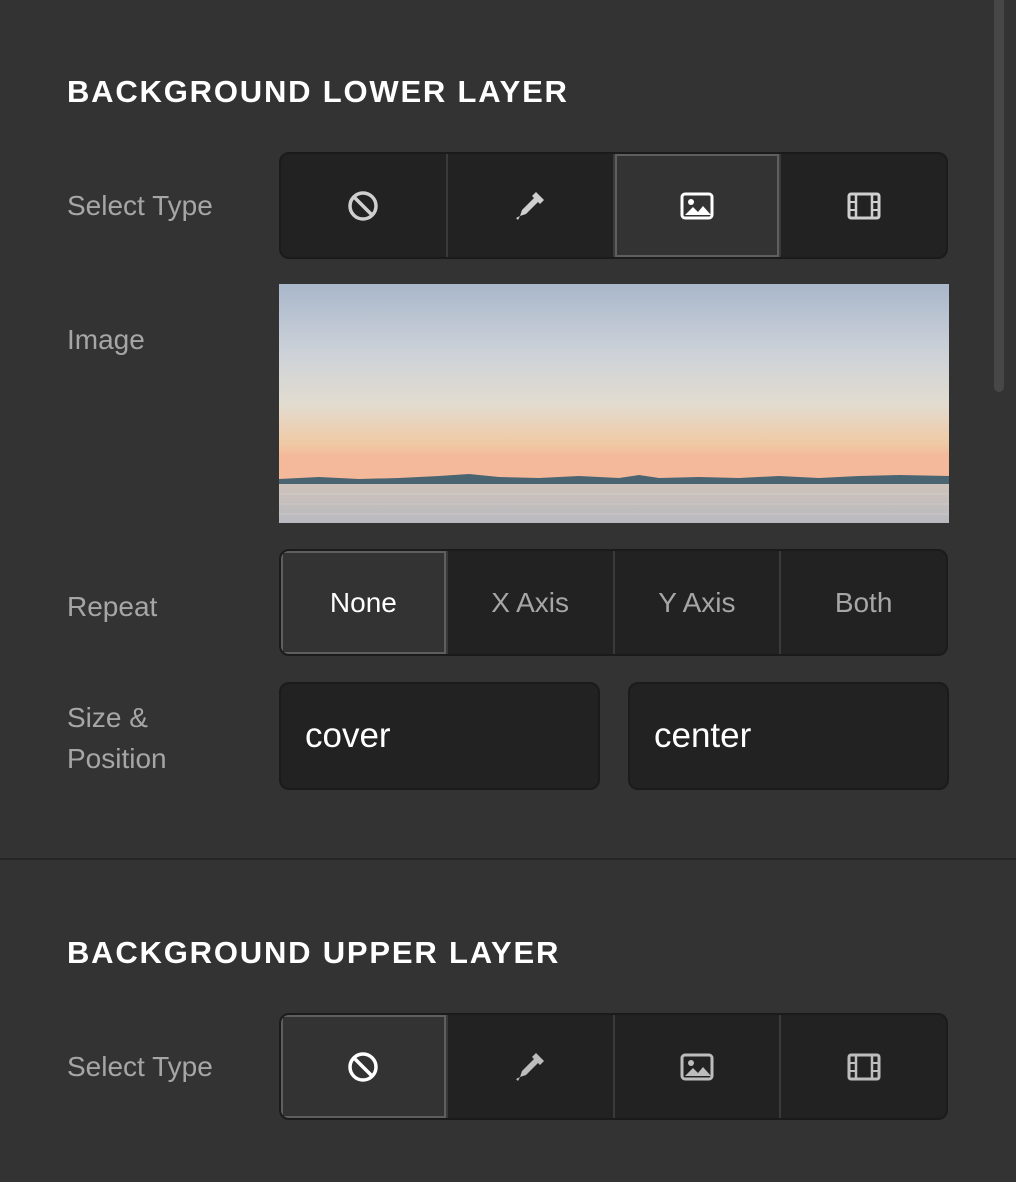 This screenshot has height=1182, width=1016. I want to click on background-image-preview, so click(614, 403).